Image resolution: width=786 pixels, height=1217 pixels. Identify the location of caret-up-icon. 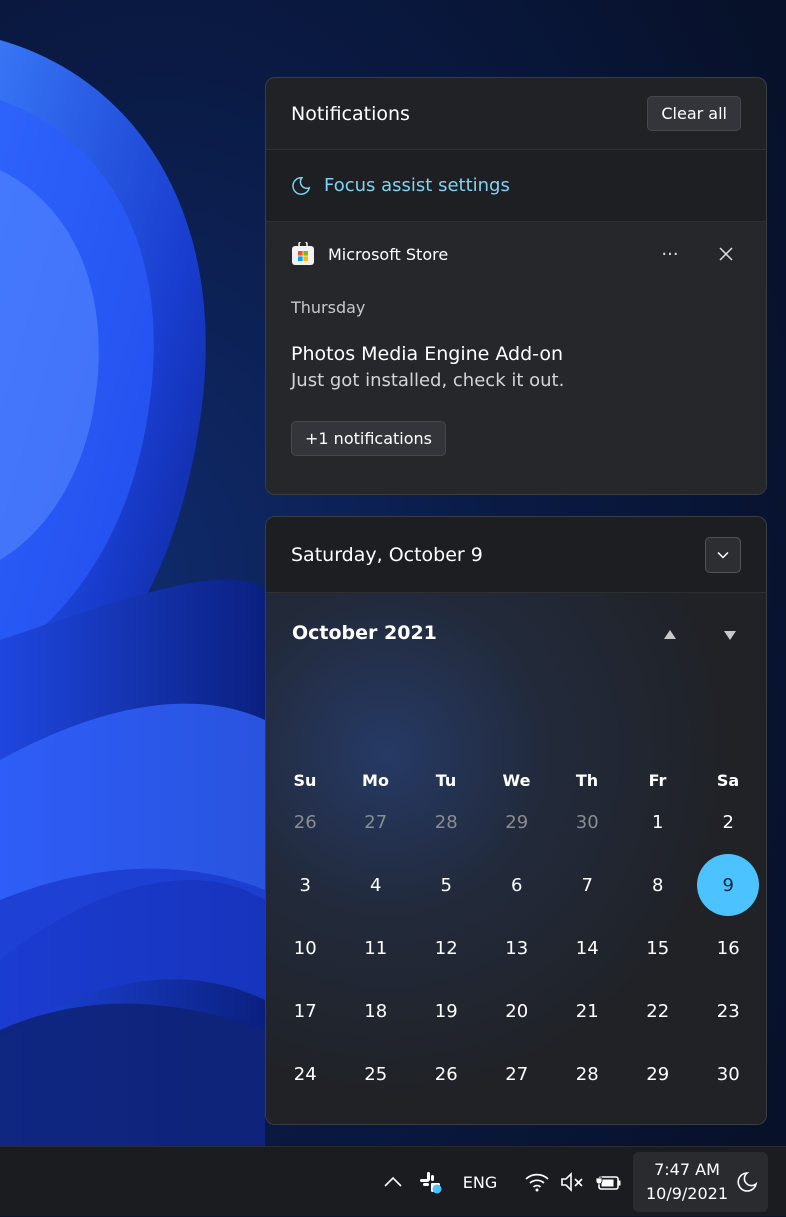
(670, 634).